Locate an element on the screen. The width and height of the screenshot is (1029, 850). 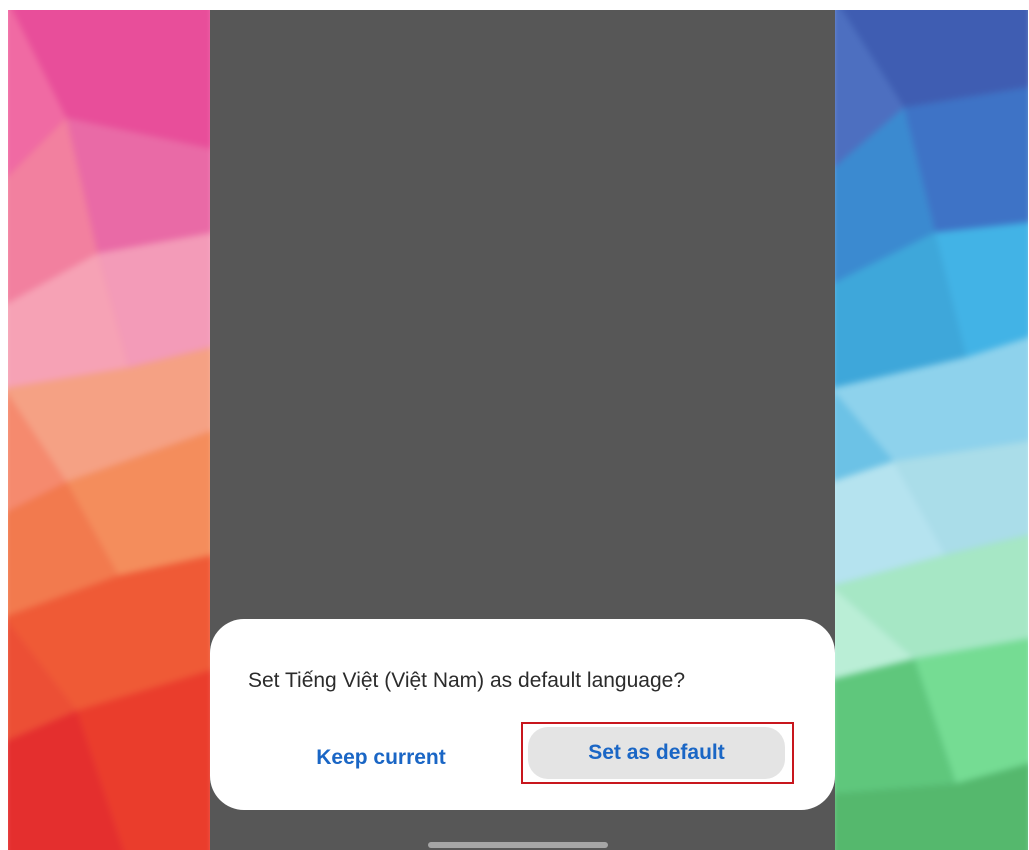
set-as-default-button: Set as default is located at coordinates (656, 753).